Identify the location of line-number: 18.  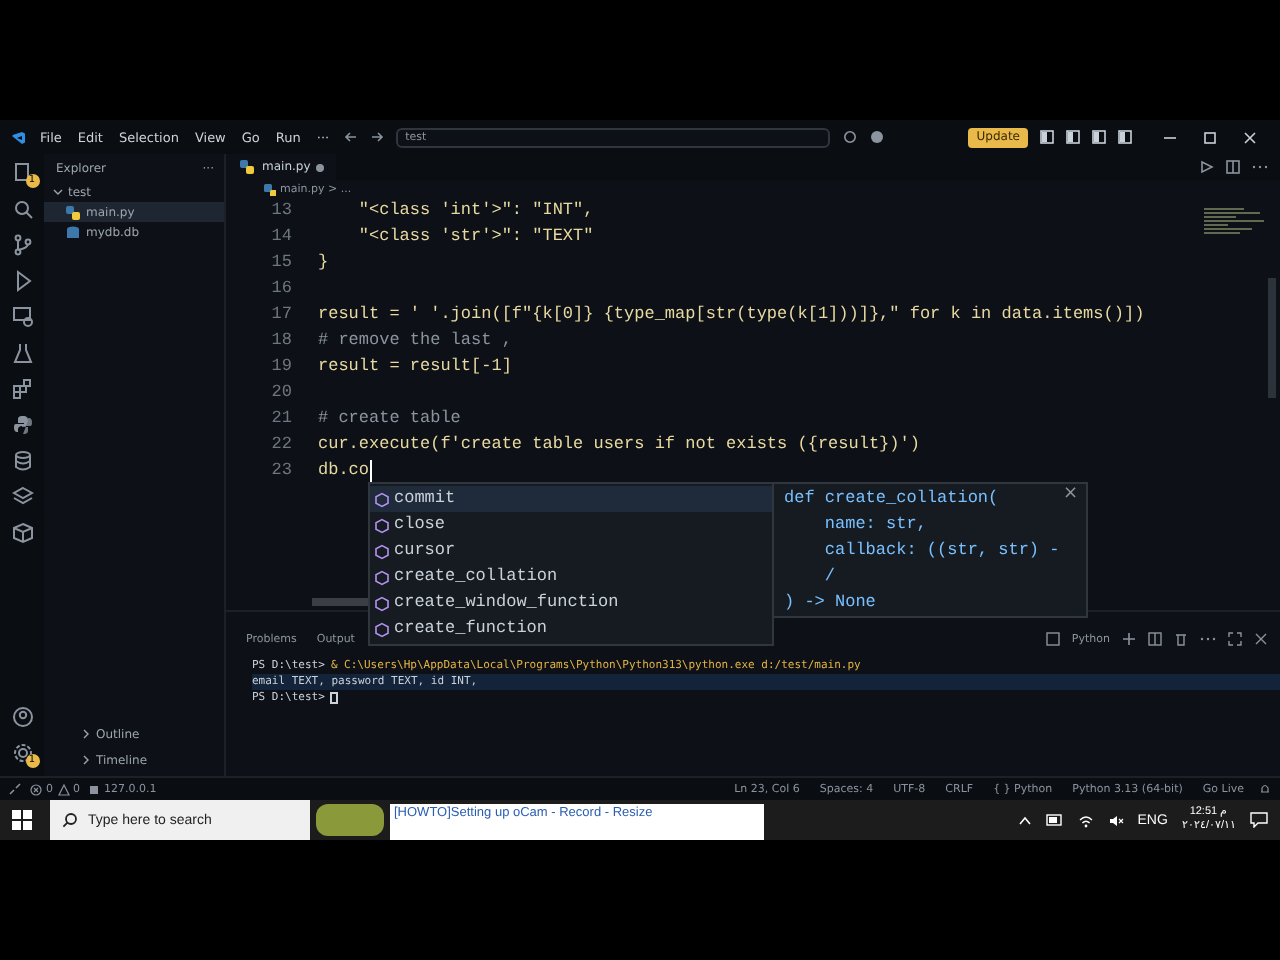
(280, 341).